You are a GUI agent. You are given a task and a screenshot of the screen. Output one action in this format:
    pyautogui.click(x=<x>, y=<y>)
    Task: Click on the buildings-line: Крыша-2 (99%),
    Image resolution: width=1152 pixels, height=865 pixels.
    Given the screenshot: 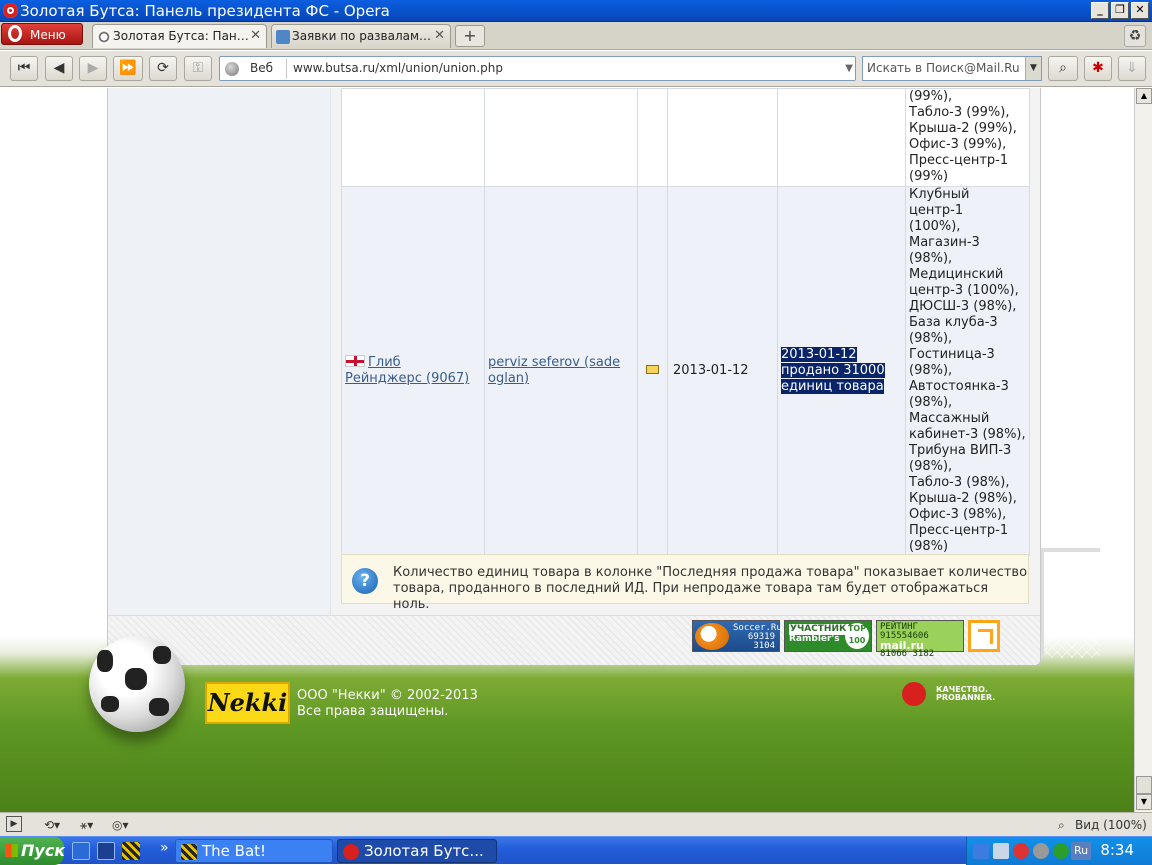 What is the action you would take?
    pyautogui.click(x=963, y=128)
    